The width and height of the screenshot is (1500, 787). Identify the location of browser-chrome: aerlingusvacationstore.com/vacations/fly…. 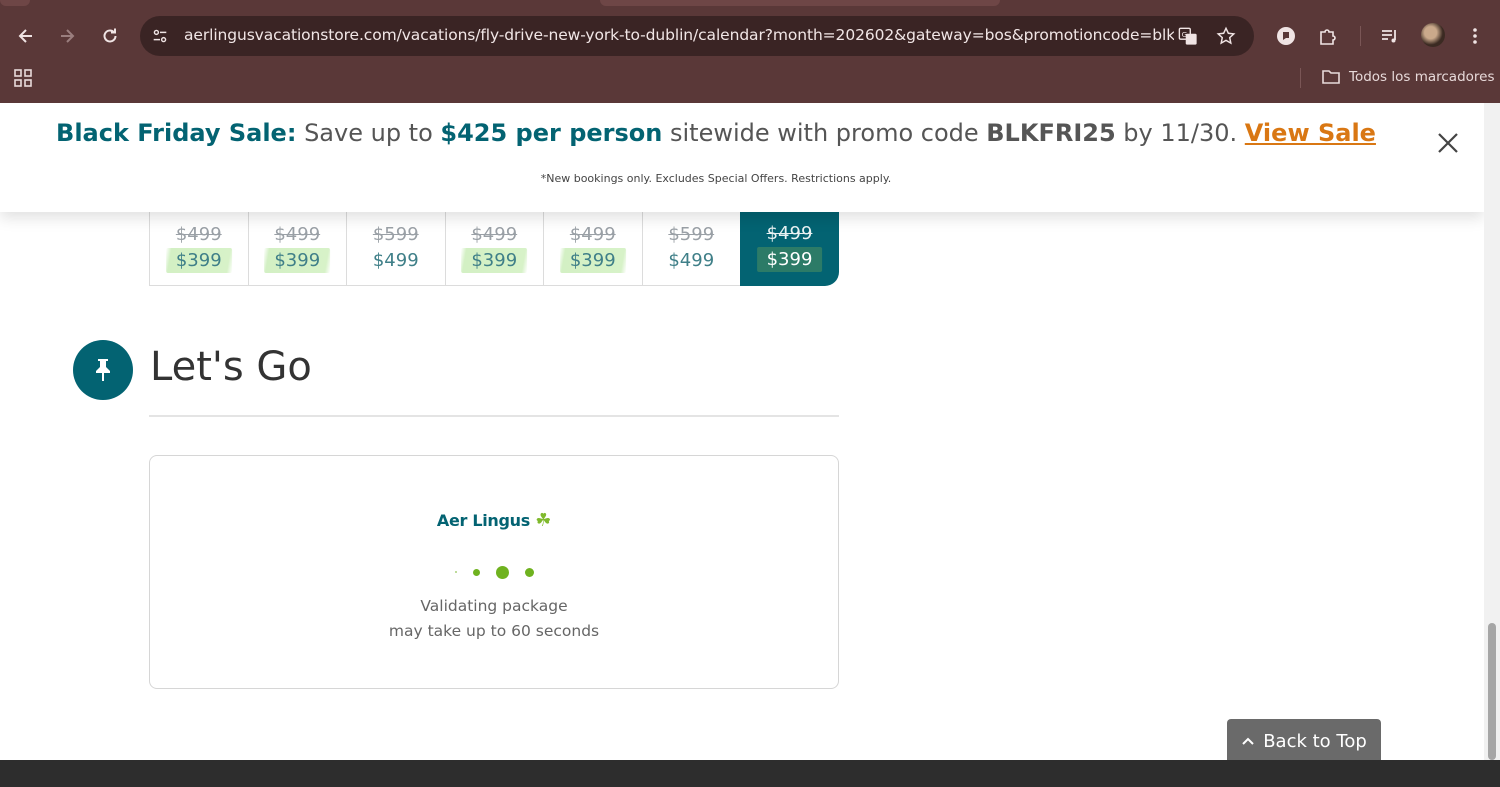
(750, 51).